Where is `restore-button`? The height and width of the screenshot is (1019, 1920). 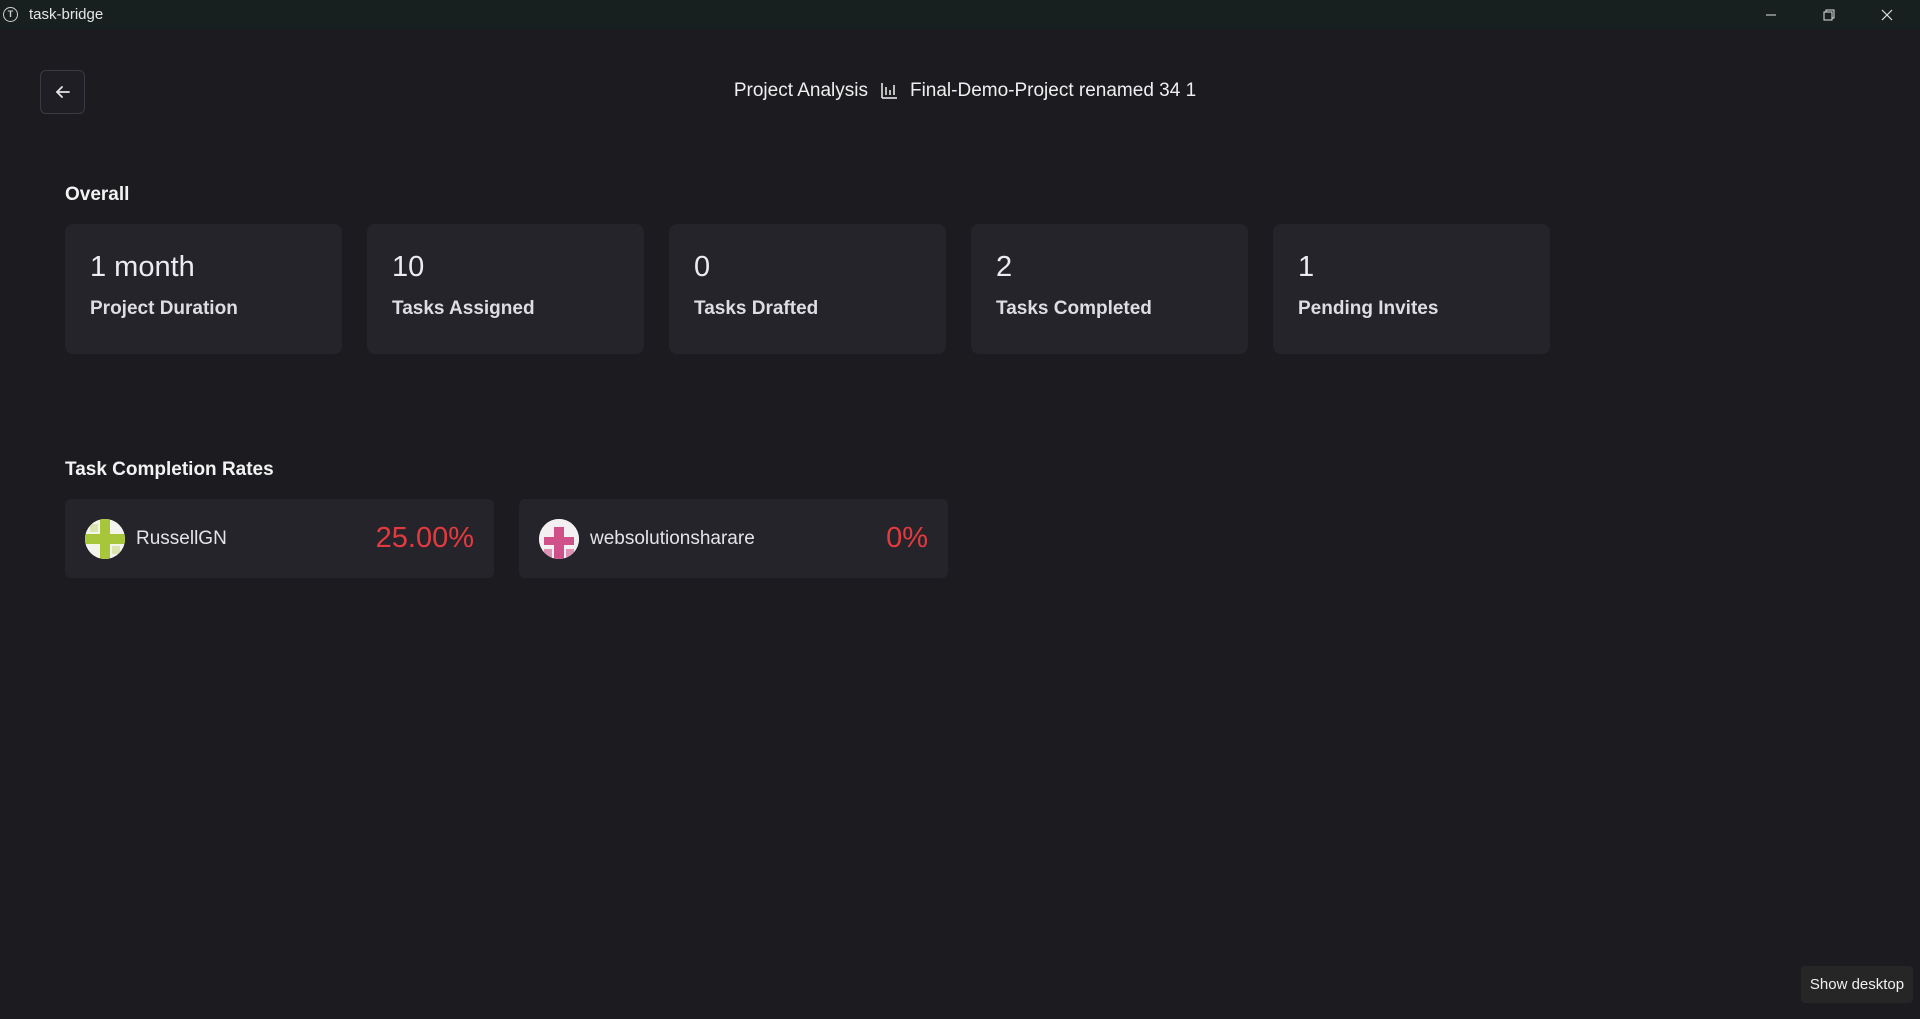
restore-button is located at coordinates (1829, 14).